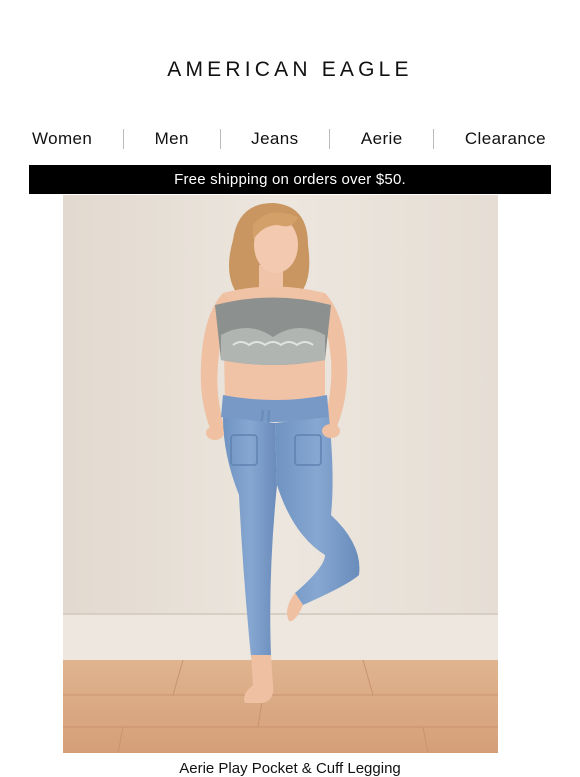  What do you see at coordinates (172, 139) in the screenshot?
I see `nav-item-men: Men` at bounding box center [172, 139].